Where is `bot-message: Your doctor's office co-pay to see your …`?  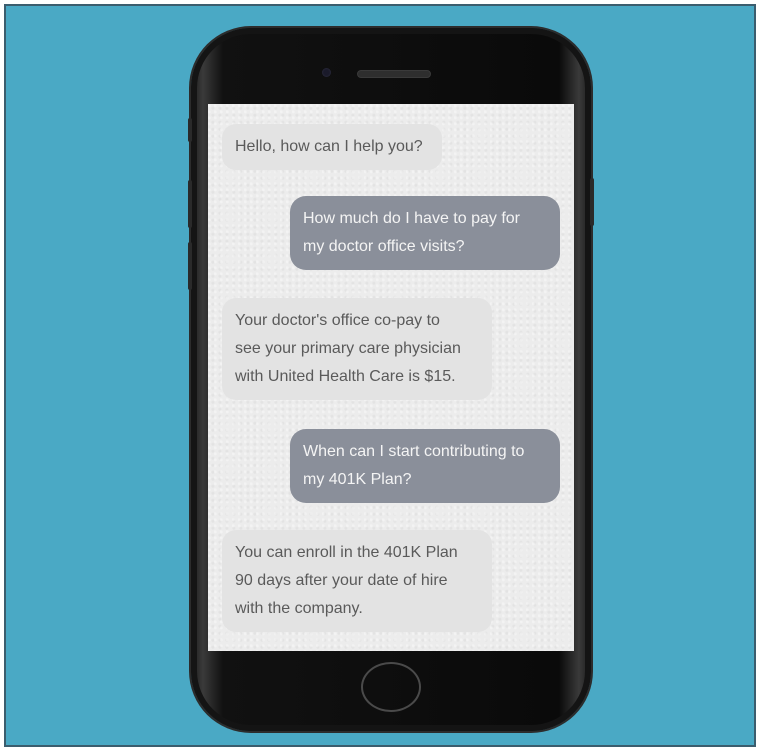
bot-message: Your doctor's office co-pay to see your … is located at coordinates (357, 349).